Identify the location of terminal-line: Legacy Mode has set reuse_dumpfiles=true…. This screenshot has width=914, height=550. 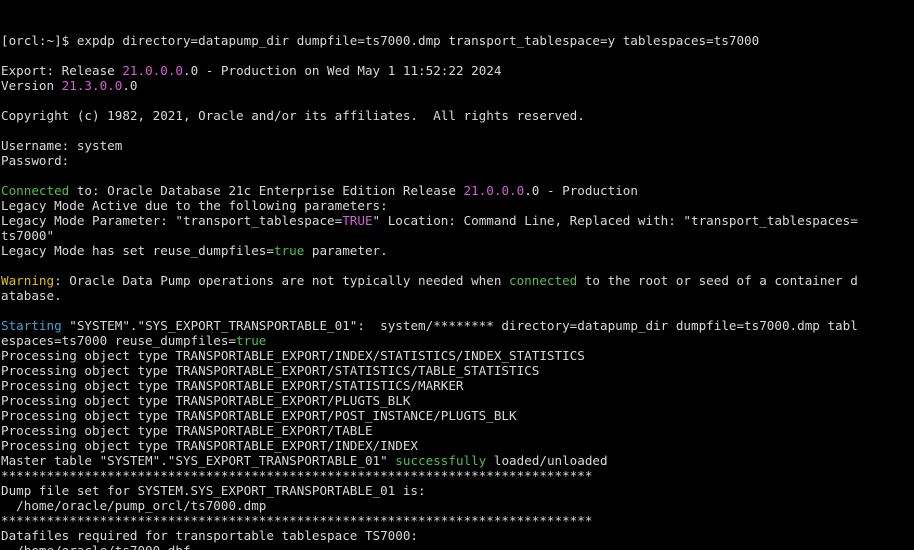
(457, 250).